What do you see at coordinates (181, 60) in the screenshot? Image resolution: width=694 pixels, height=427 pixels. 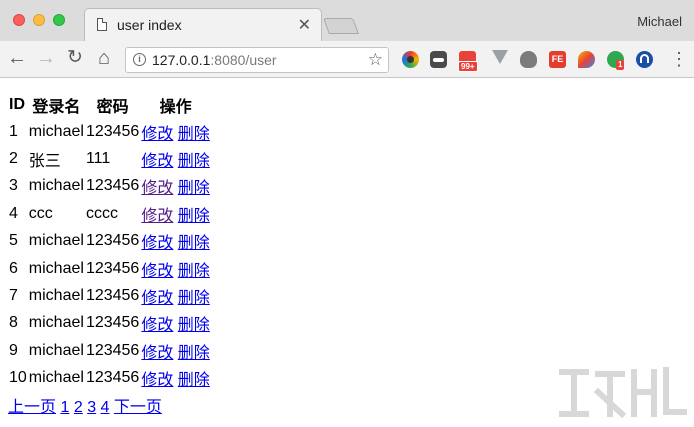 I see `url-host: 127.0.0.1` at bounding box center [181, 60].